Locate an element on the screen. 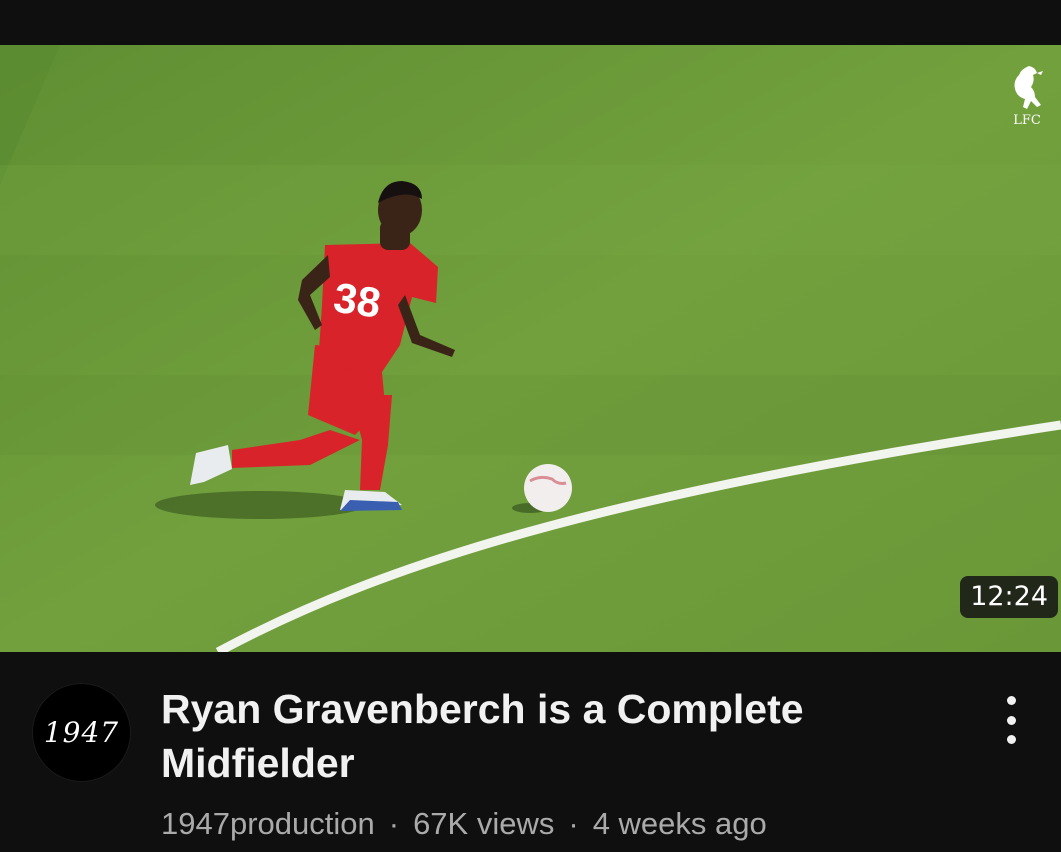 This screenshot has width=1061, height=852. more-vert-icon is located at coordinates (1011, 720).